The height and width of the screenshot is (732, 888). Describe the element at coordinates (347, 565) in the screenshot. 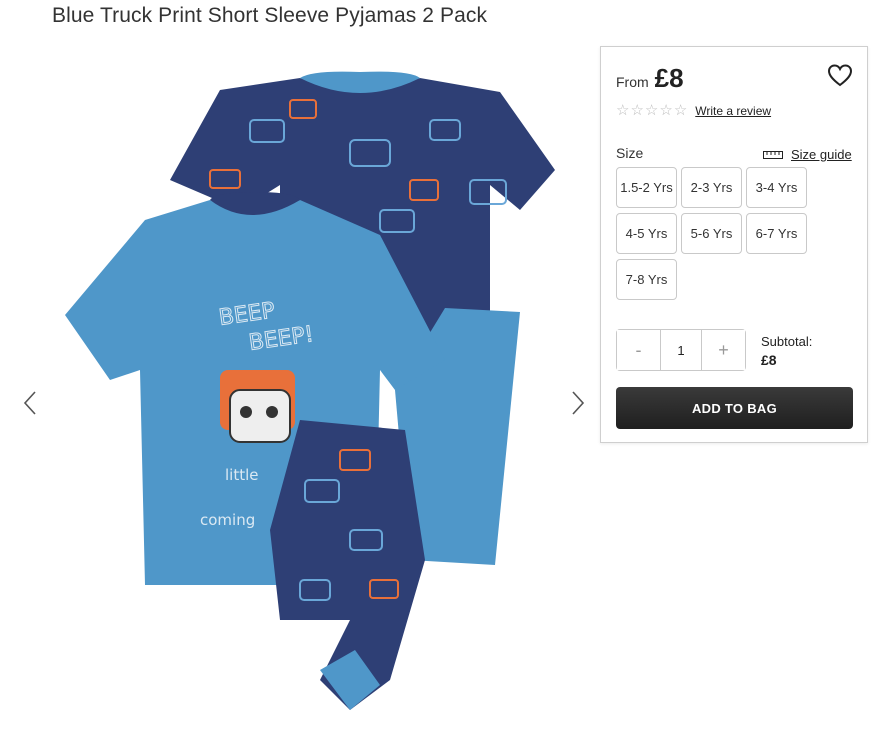

I see `dark-bottoms-illustration` at that location.